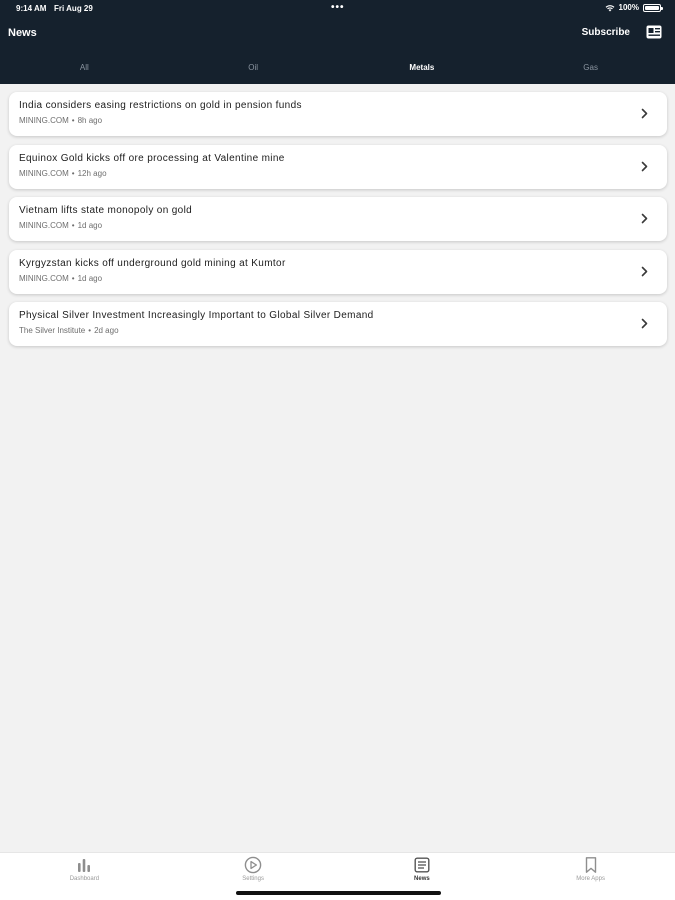  Describe the element at coordinates (422, 69) in the screenshot. I see `tab-metals: Metals` at that location.